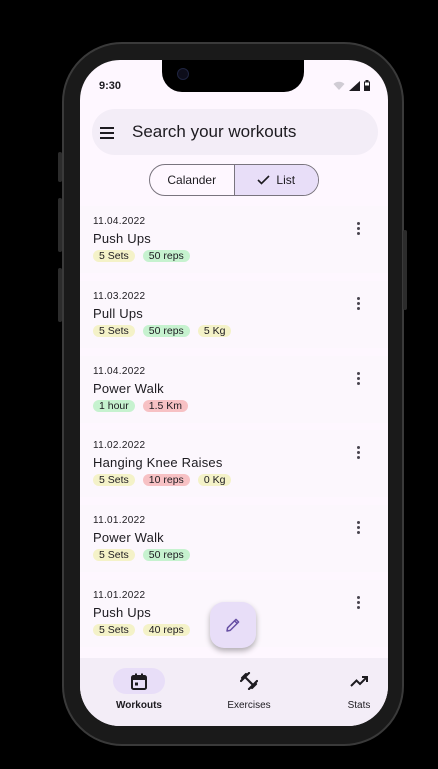 This screenshot has width=438, height=769. I want to click on workout-tags: 5 Sets 10 reps 0 Kg, so click(162, 480).